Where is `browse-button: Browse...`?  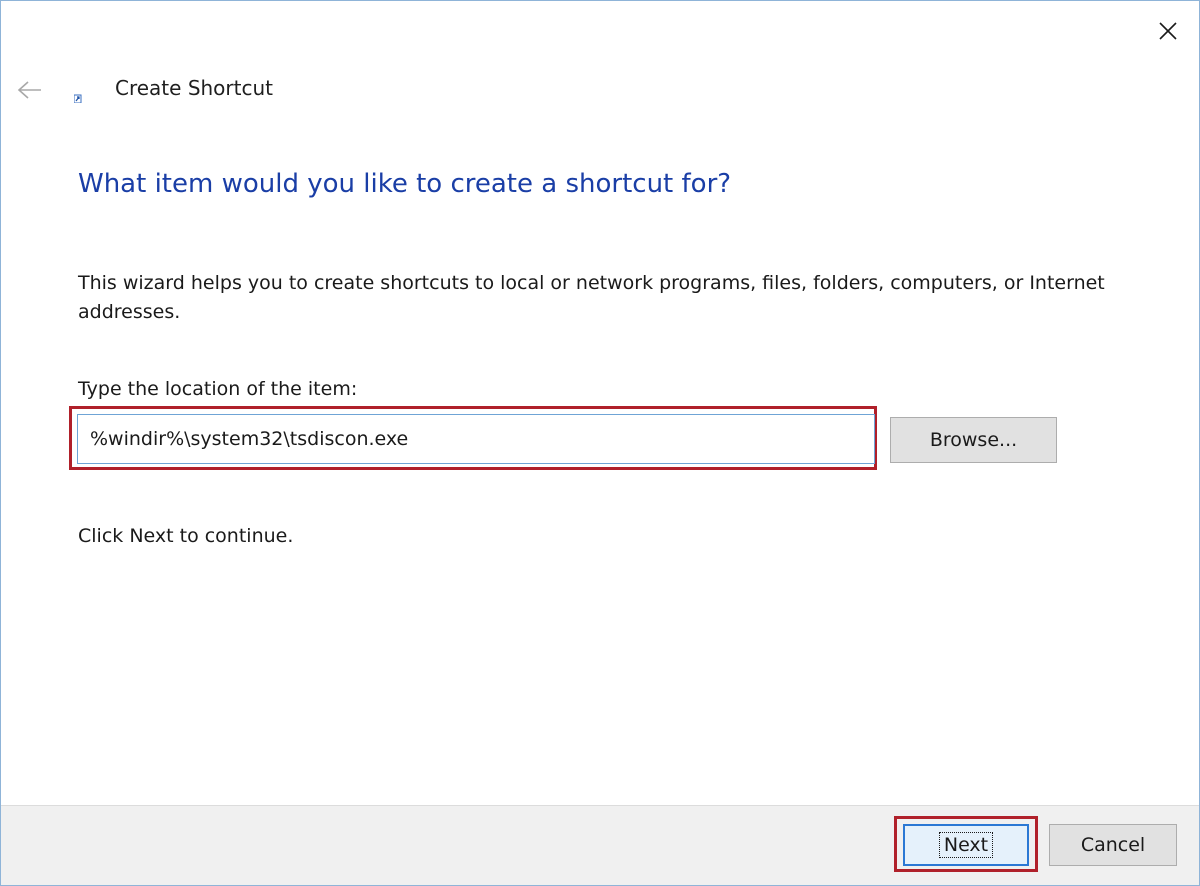 browse-button: Browse... is located at coordinates (973, 440).